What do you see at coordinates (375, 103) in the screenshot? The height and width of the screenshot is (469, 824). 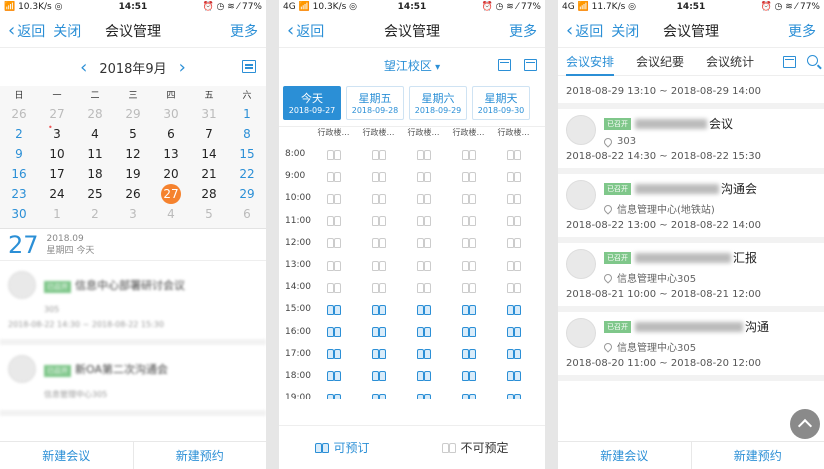 I see `day-tab: 星期五 2018-09-28` at bounding box center [375, 103].